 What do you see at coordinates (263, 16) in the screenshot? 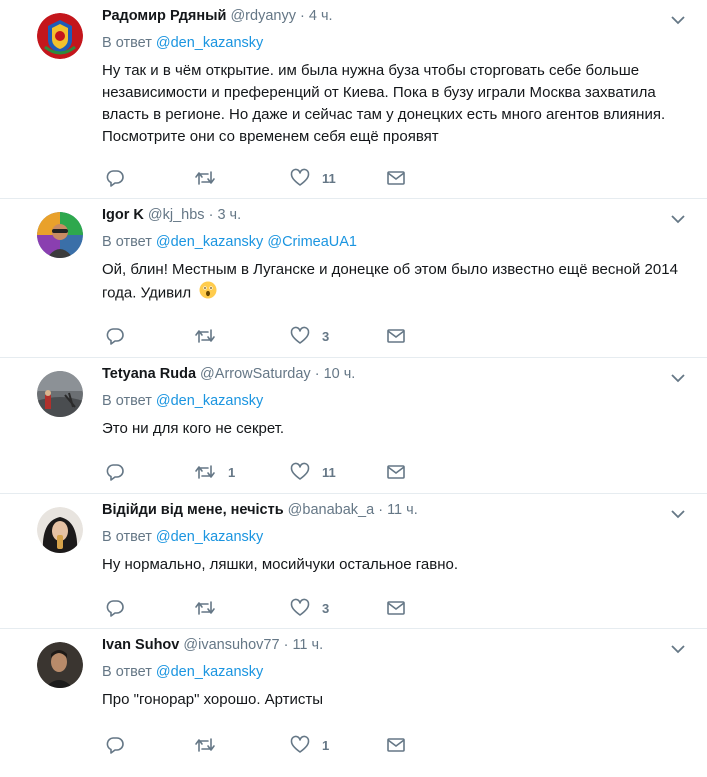
I see `author-handle: @rdyanyy` at bounding box center [263, 16].